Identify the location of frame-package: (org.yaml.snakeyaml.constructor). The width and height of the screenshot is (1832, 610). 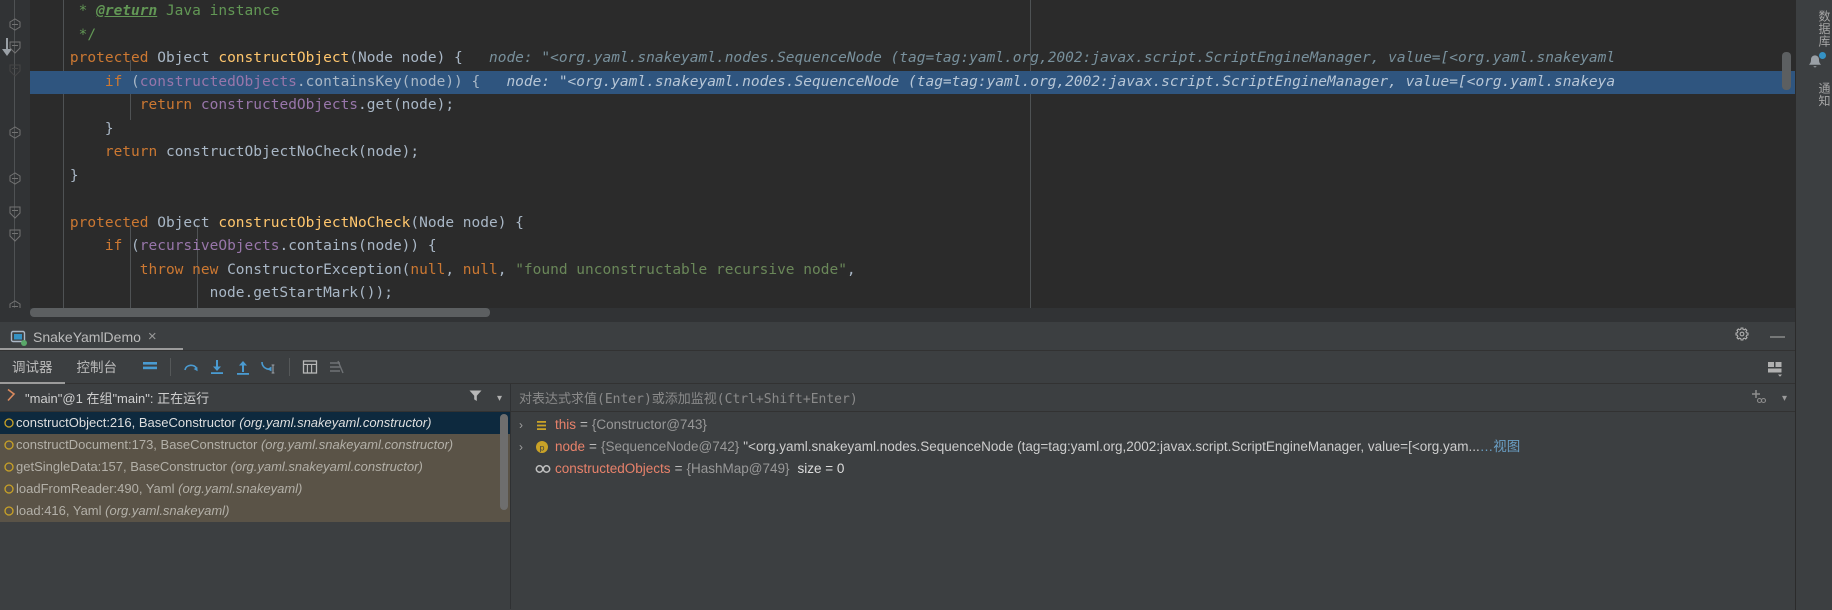
(326, 466).